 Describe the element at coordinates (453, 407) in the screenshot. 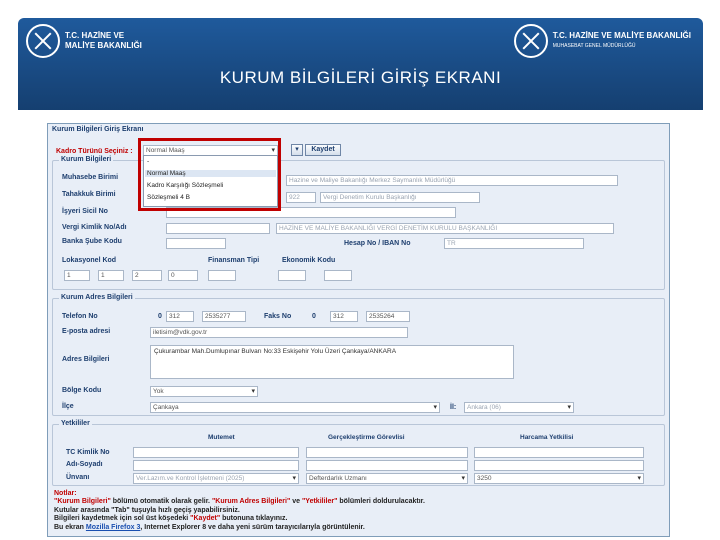

I see `il-label: İl:` at that location.